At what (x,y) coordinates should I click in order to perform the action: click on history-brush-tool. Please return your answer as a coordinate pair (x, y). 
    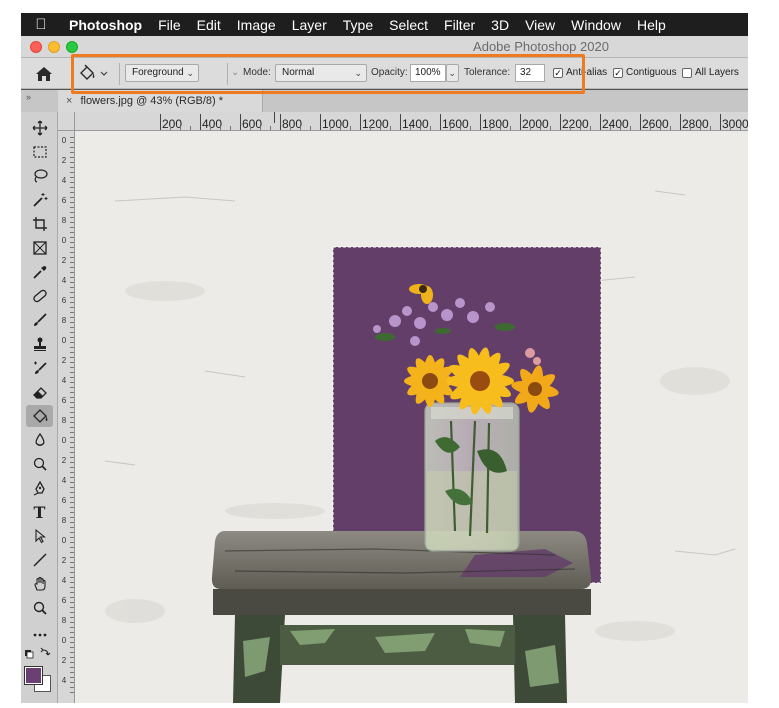
    Looking at the image, I should click on (39, 368).